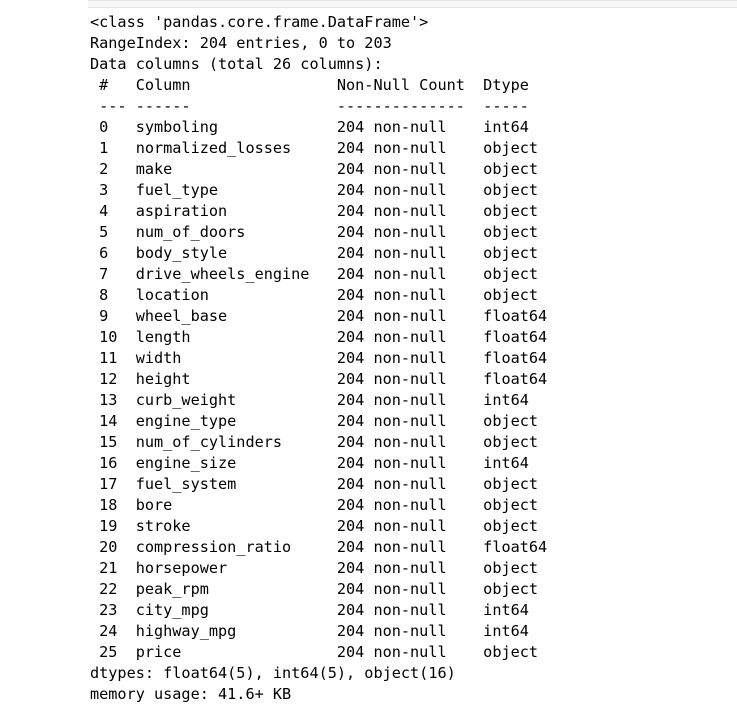 The height and width of the screenshot is (719, 737). I want to click on table-header-row: # Column Non-Null Count Dtype, so click(309, 85).